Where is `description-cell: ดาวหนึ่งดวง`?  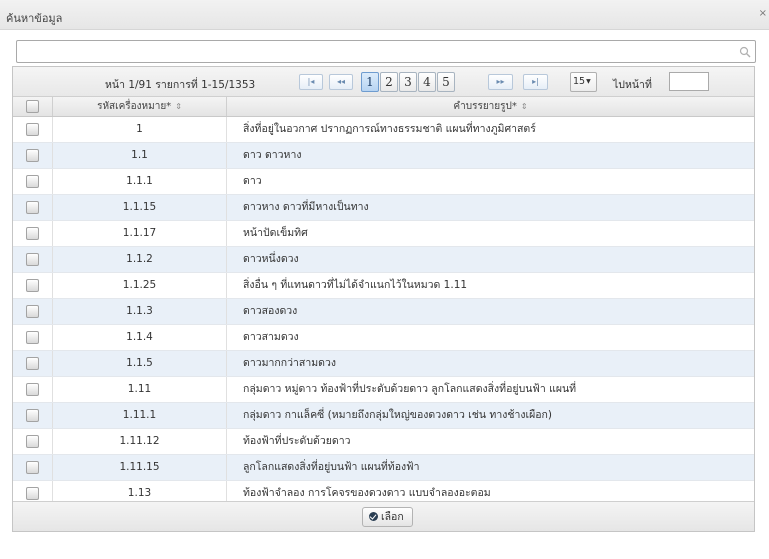
description-cell: ดาวหนึ่งดวง is located at coordinates (271, 259).